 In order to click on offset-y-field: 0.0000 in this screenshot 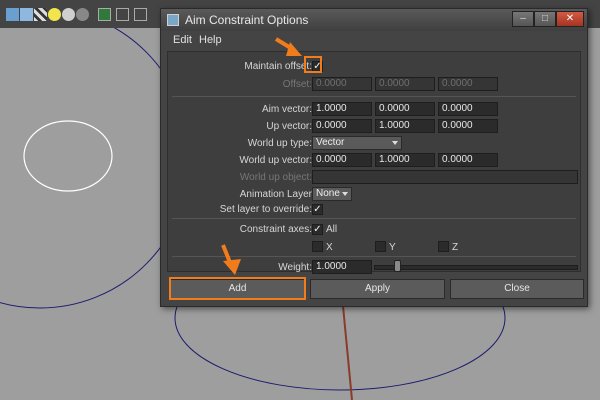, I will do `click(405, 84)`.